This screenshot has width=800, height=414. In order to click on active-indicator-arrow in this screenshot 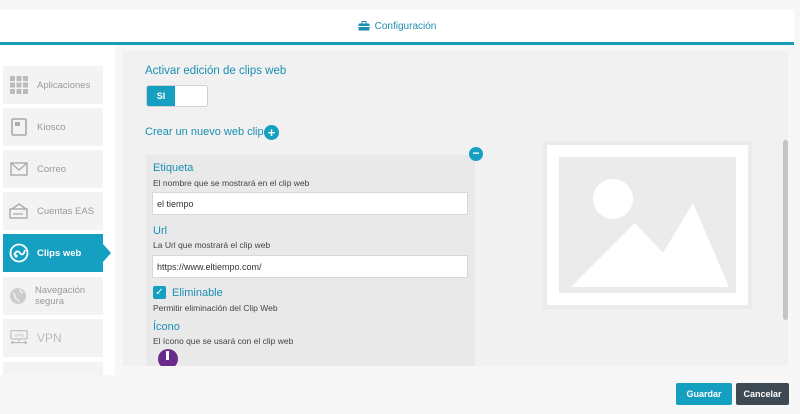, I will do `click(107, 253)`.